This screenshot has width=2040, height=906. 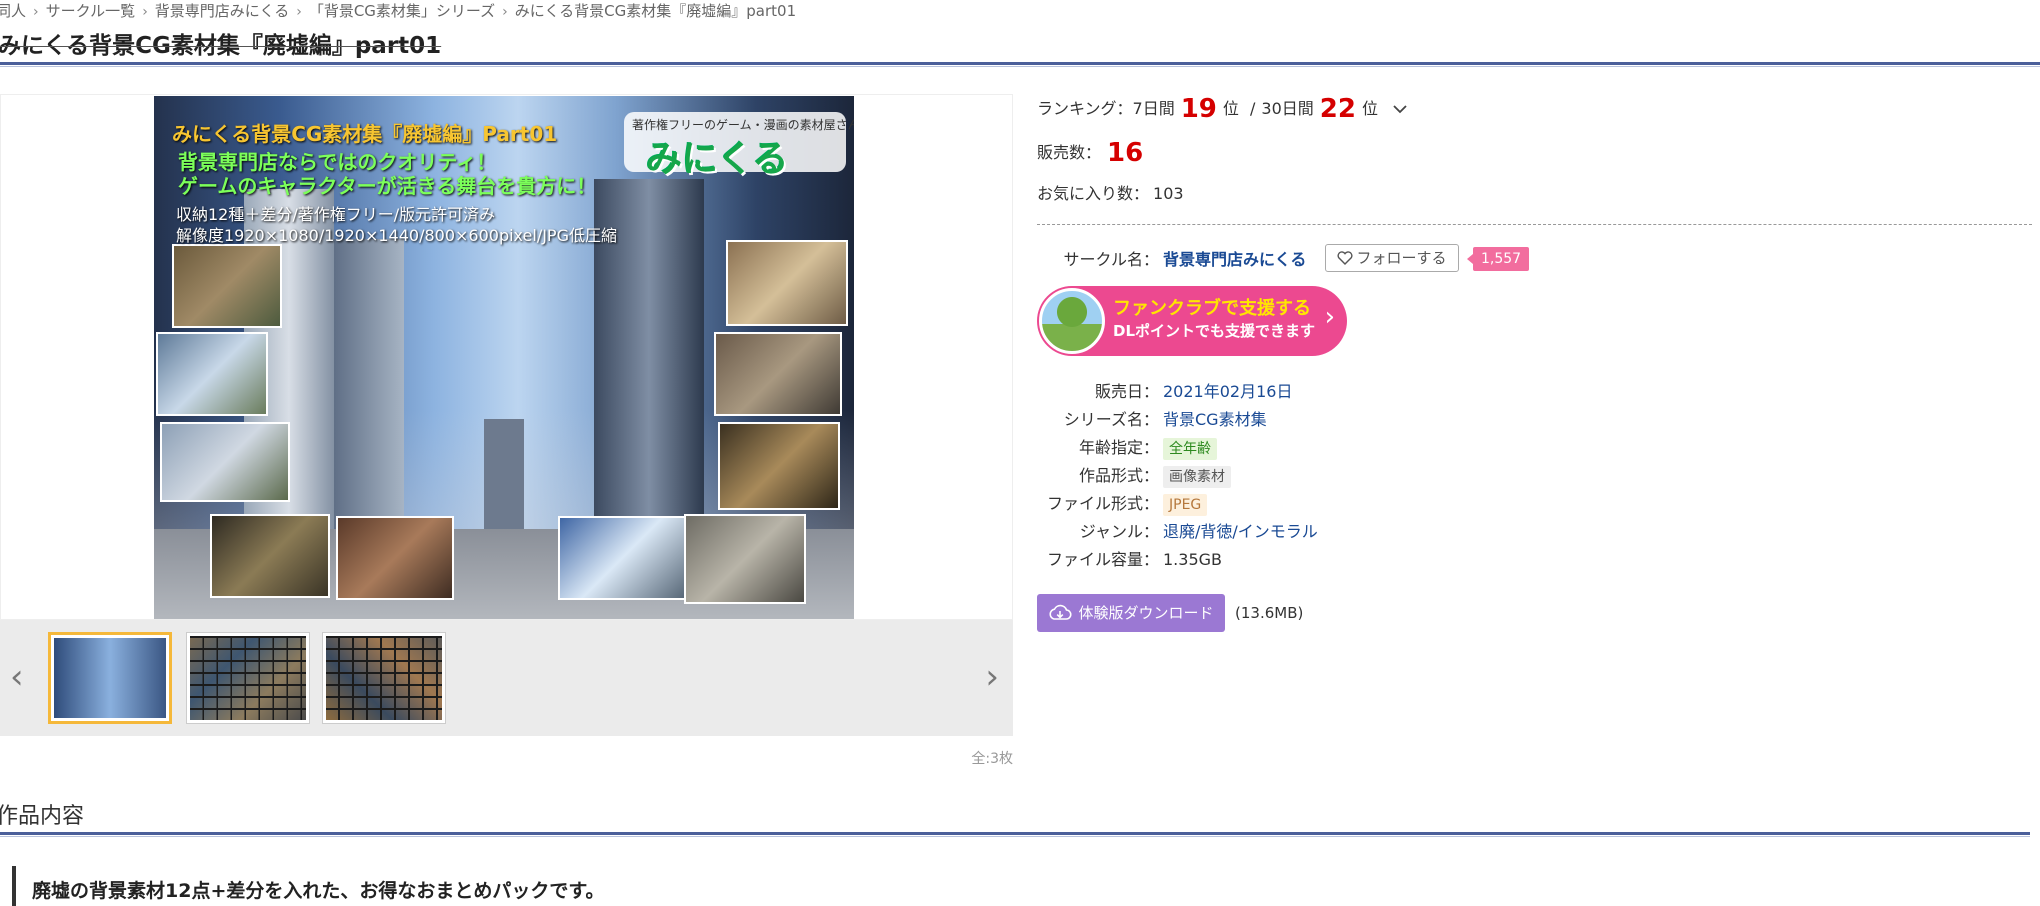 I want to click on detail-label: 年齢指定：, so click(x=1118, y=447).